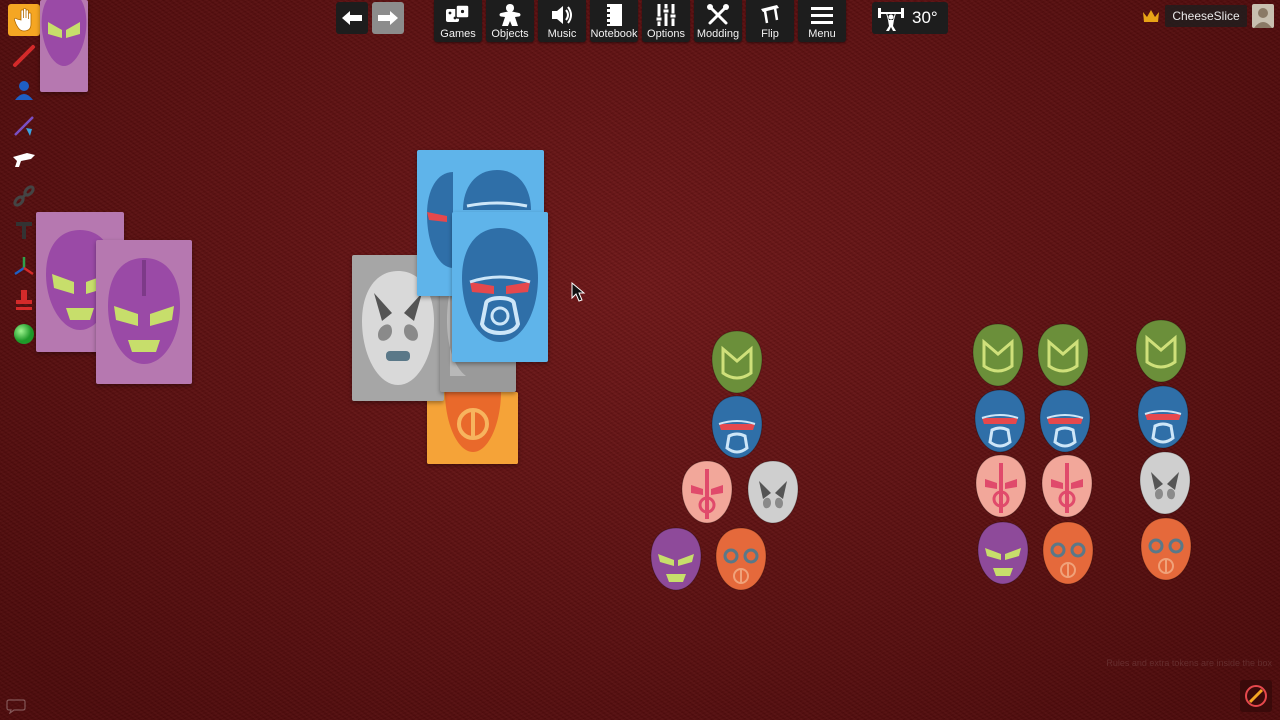 This screenshot has width=1280, height=720. I want to click on pen-icon, so click(24, 56).